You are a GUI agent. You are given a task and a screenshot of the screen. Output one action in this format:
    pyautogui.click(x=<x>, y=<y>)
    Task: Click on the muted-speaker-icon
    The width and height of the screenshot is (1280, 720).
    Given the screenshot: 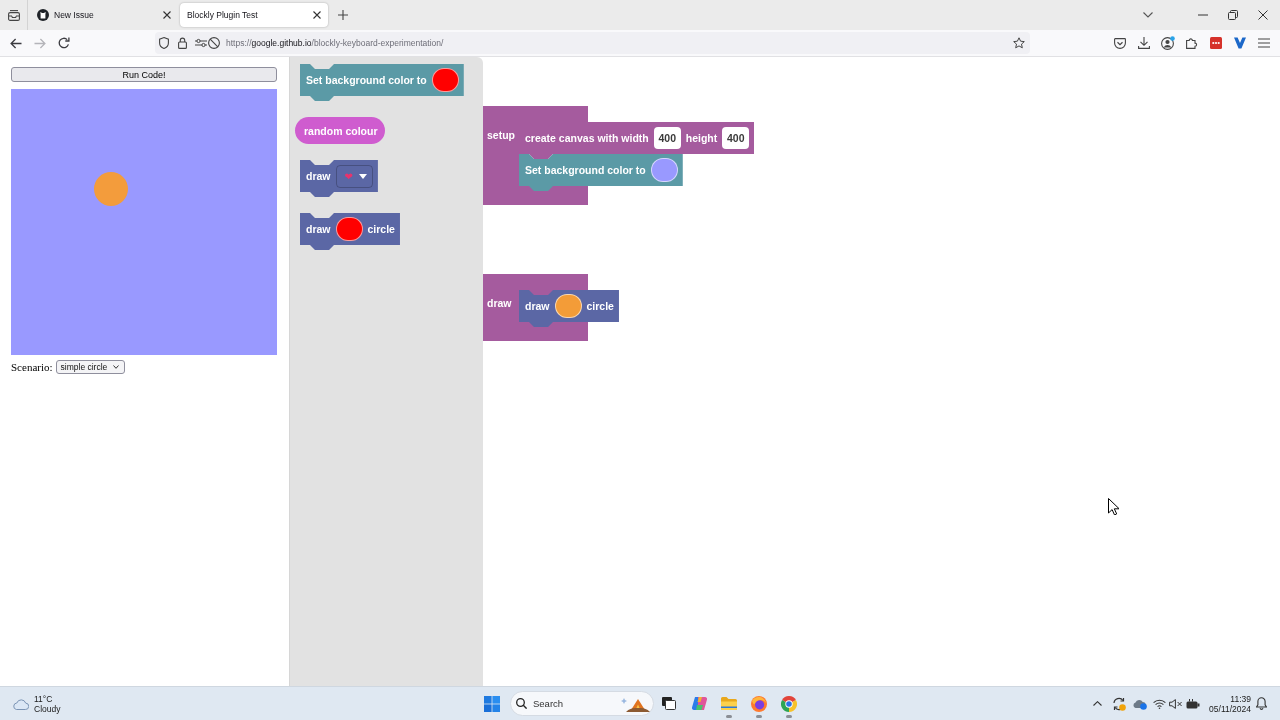 What is the action you would take?
    pyautogui.click(x=1176, y=703)
    